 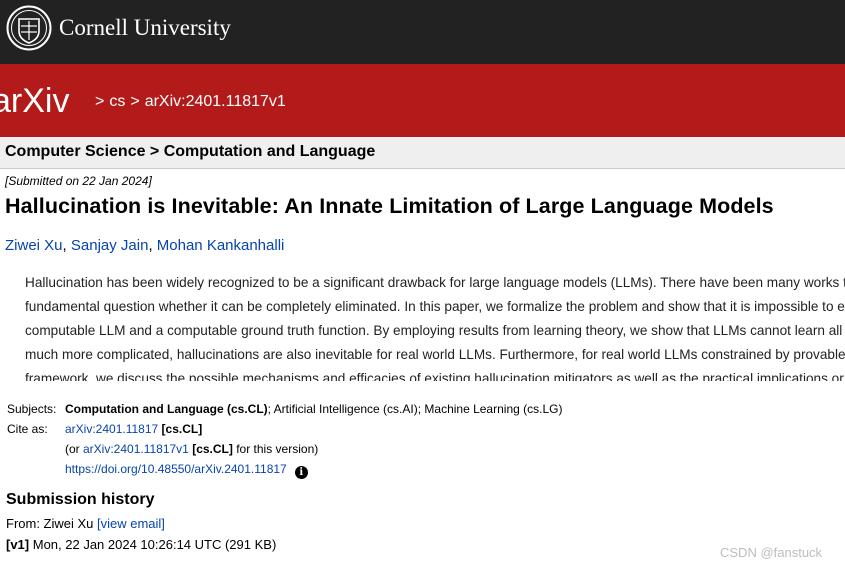 I want to click on author-link: Mohan Kankanhalli, so click(x=221, y=245).